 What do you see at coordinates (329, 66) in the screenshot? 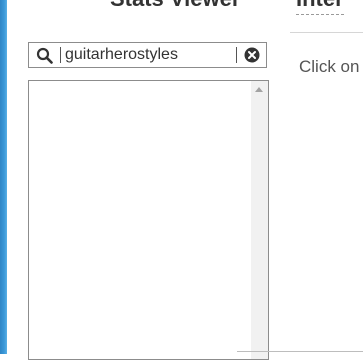
I see `detail-hint-text: Click on` at bounding box center [329, 66].